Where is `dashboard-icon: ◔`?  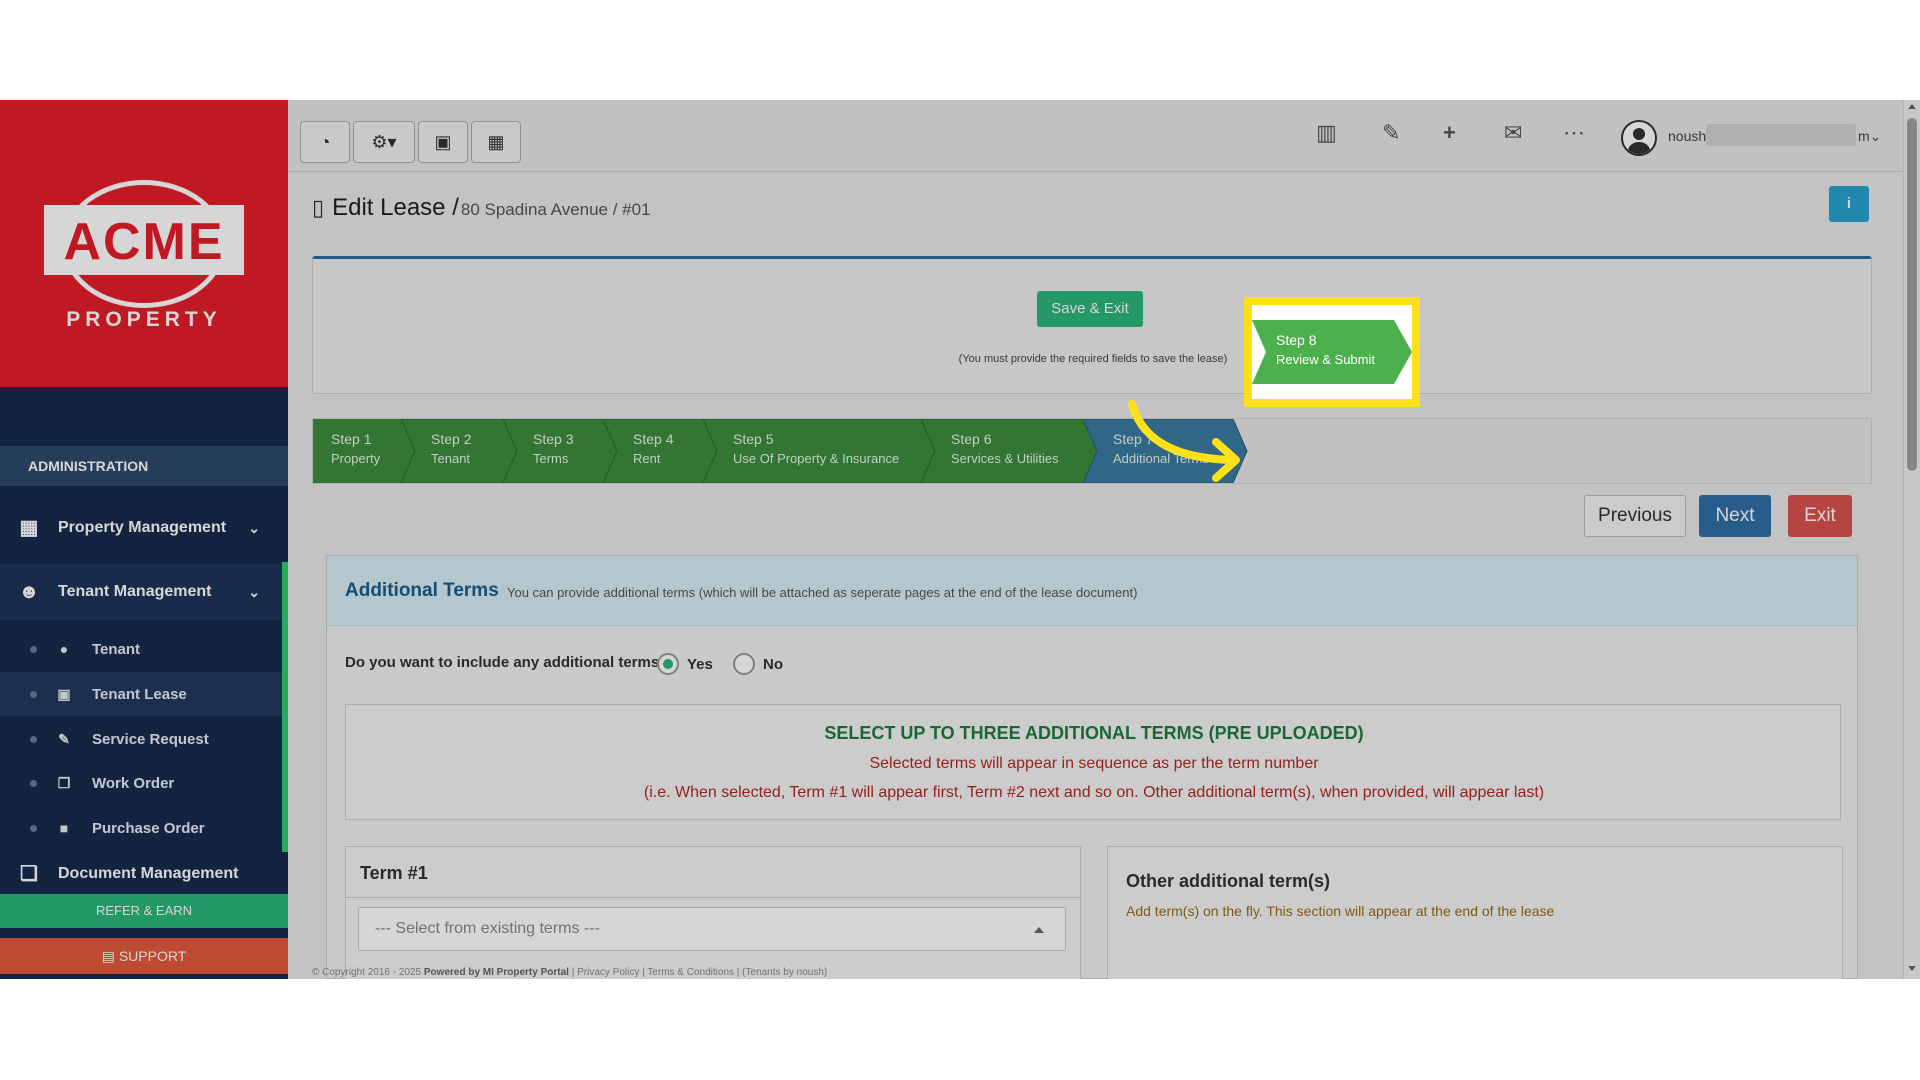
dashboard-icon: ◔ is located at coordinates (325, 142).